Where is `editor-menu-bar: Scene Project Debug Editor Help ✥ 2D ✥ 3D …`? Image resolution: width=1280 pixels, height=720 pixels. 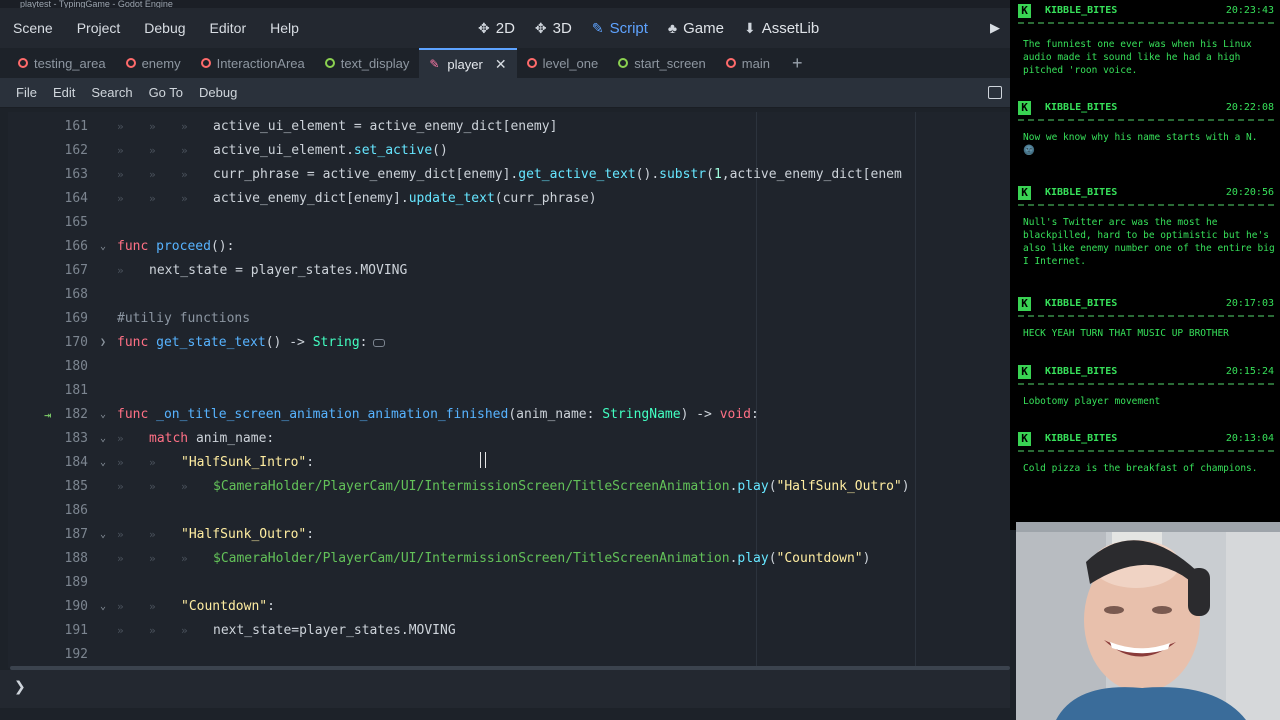 editor-menu-bar: Scene Project Debug Editor Help ✥ 2D ✥ 3D … is located at coordinates (505, 28).